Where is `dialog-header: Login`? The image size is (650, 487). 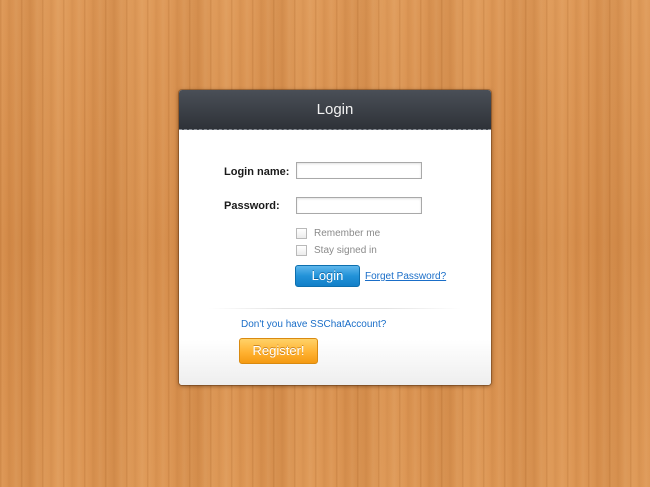
dialog-header: Login is located at coordinates (335, 110).